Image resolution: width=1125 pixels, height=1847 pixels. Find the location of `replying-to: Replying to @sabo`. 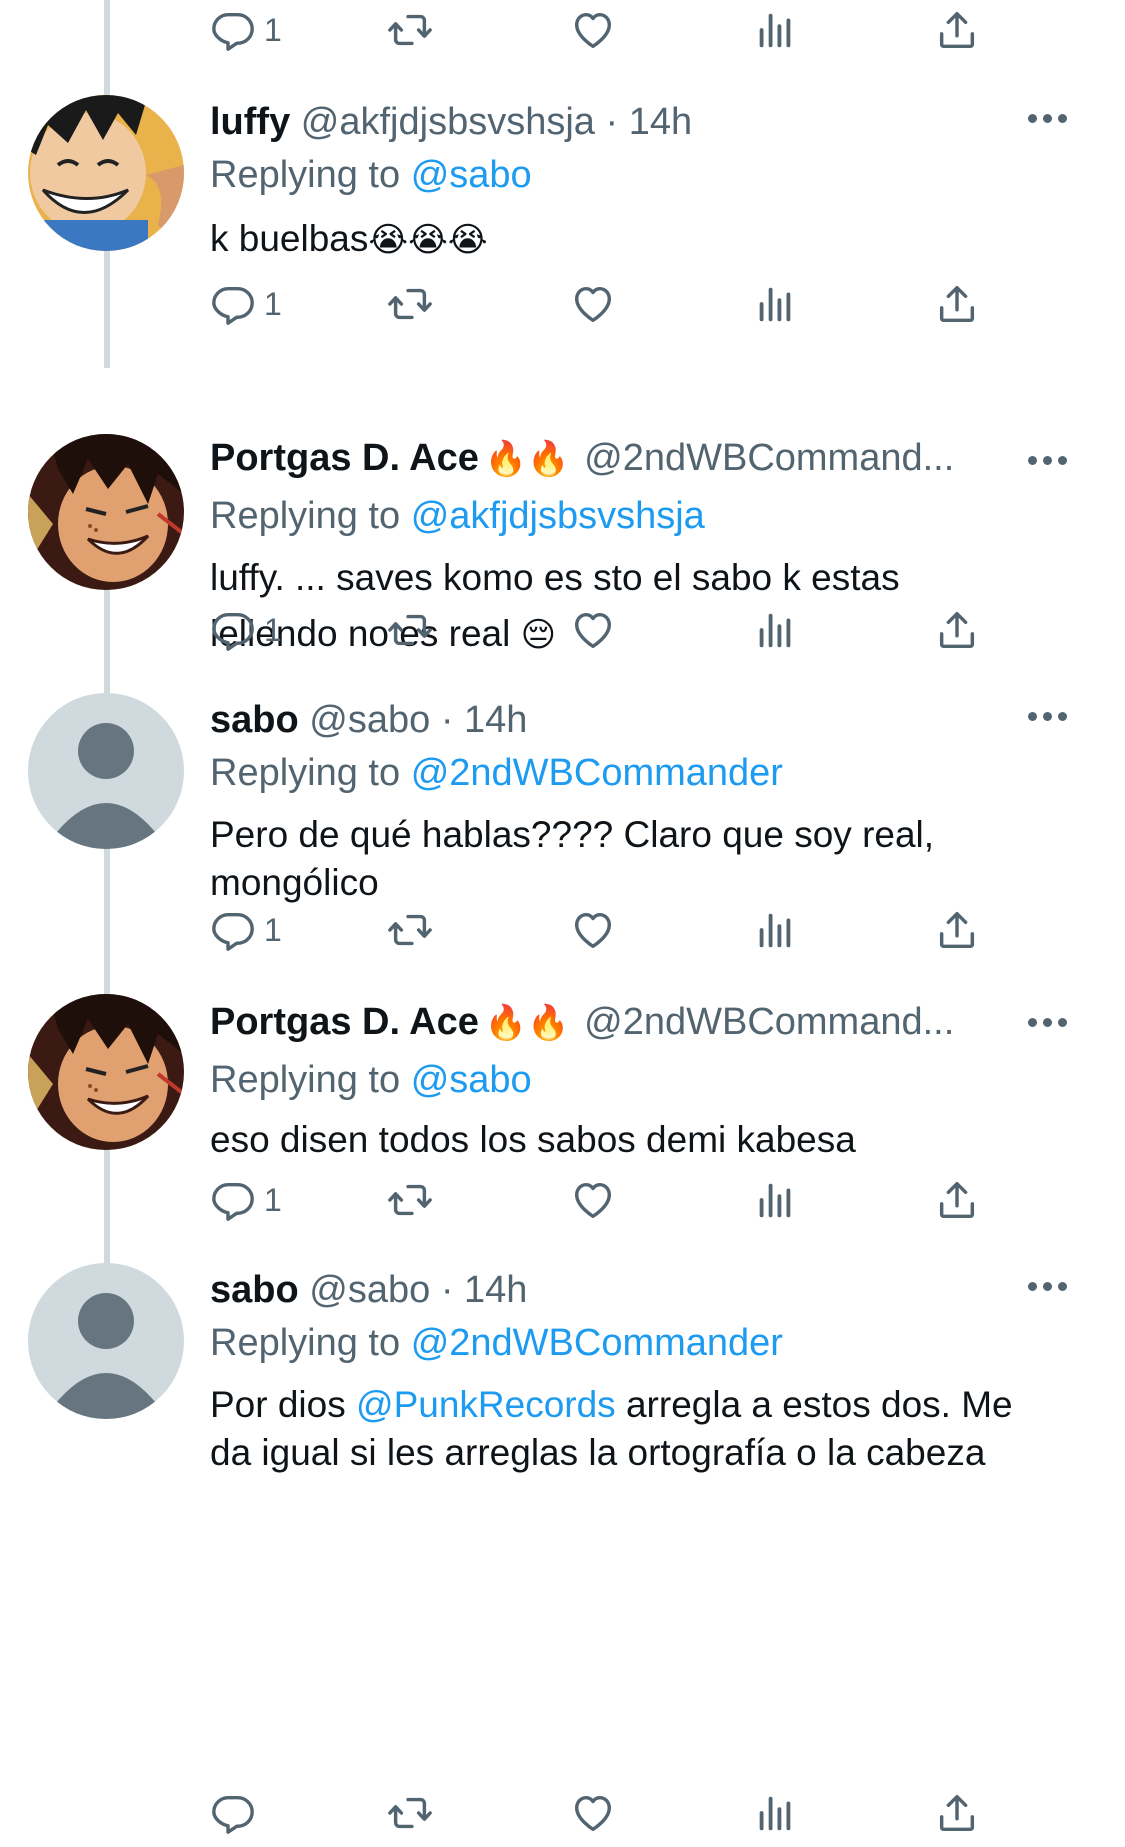

replying-to: Replying to @sabo is located at coordinates (620, 175).